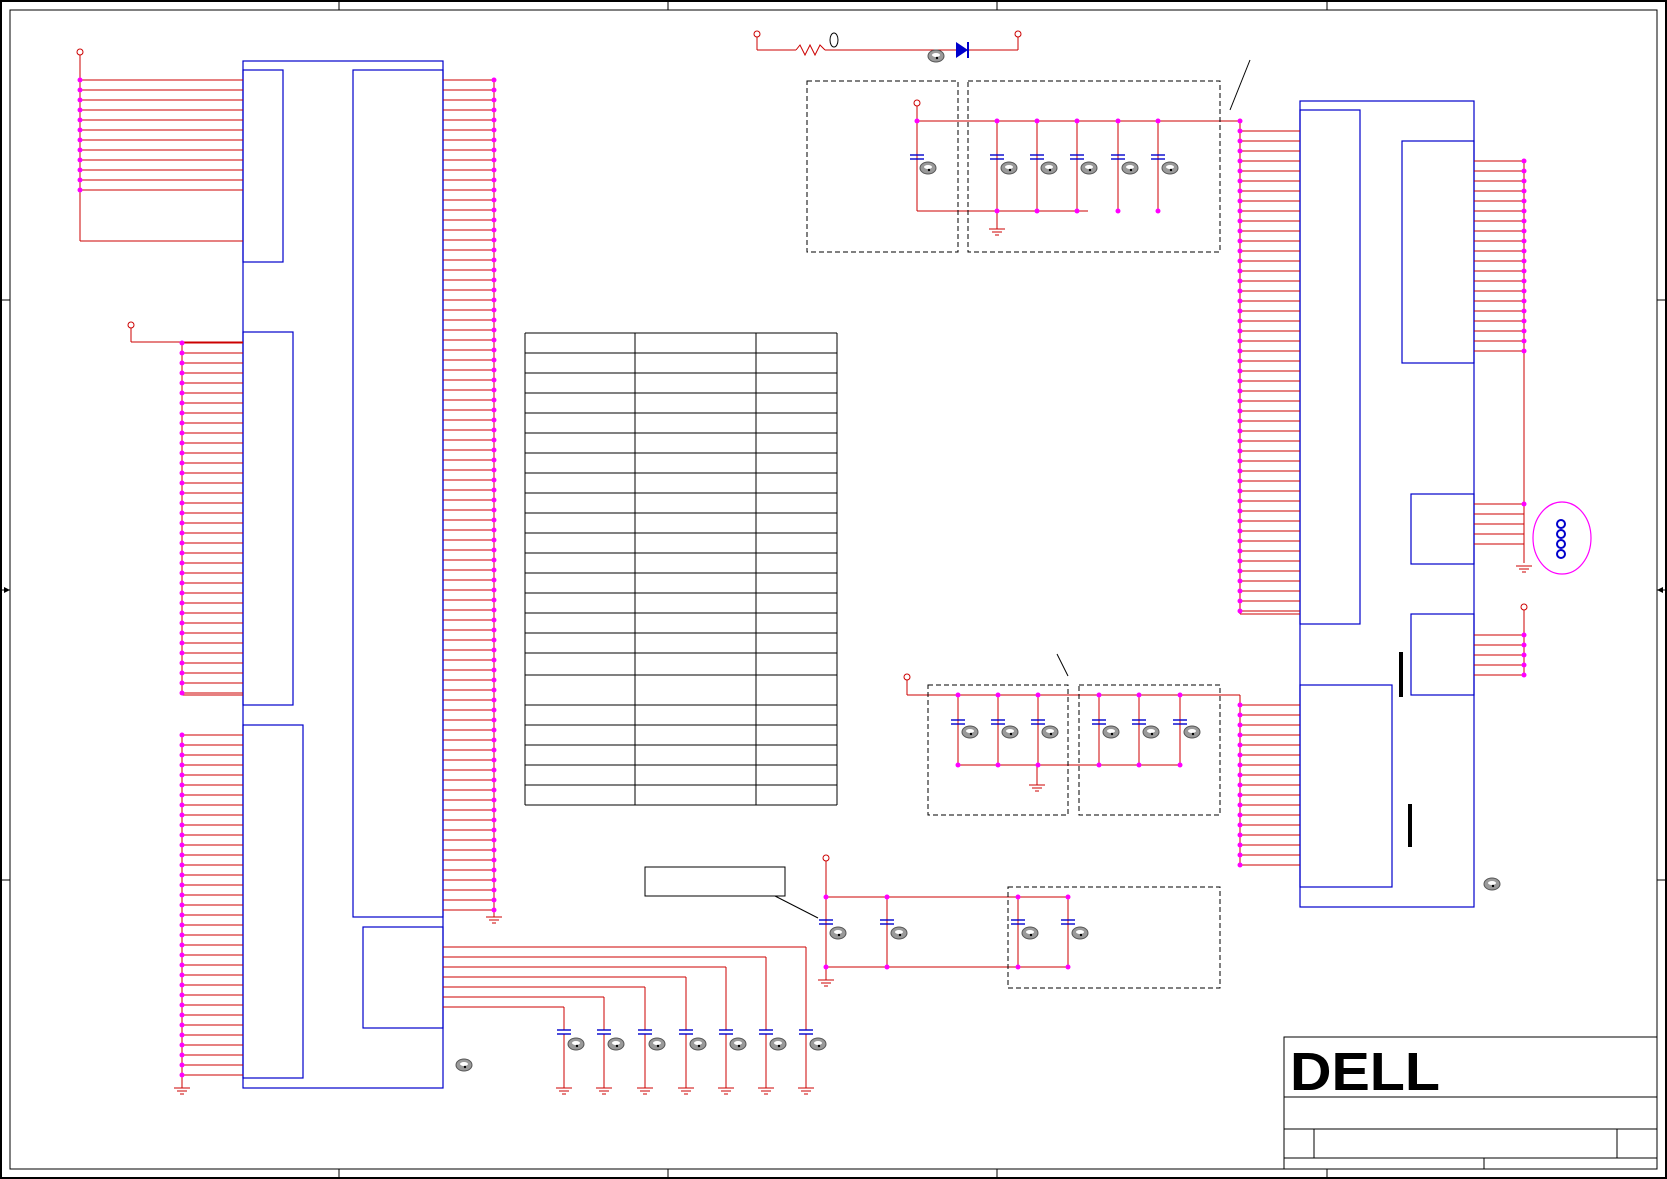  What do you see at coordinates (731, 892) in the screenshot?
I see `note-box` at bounding box center [731, 892].